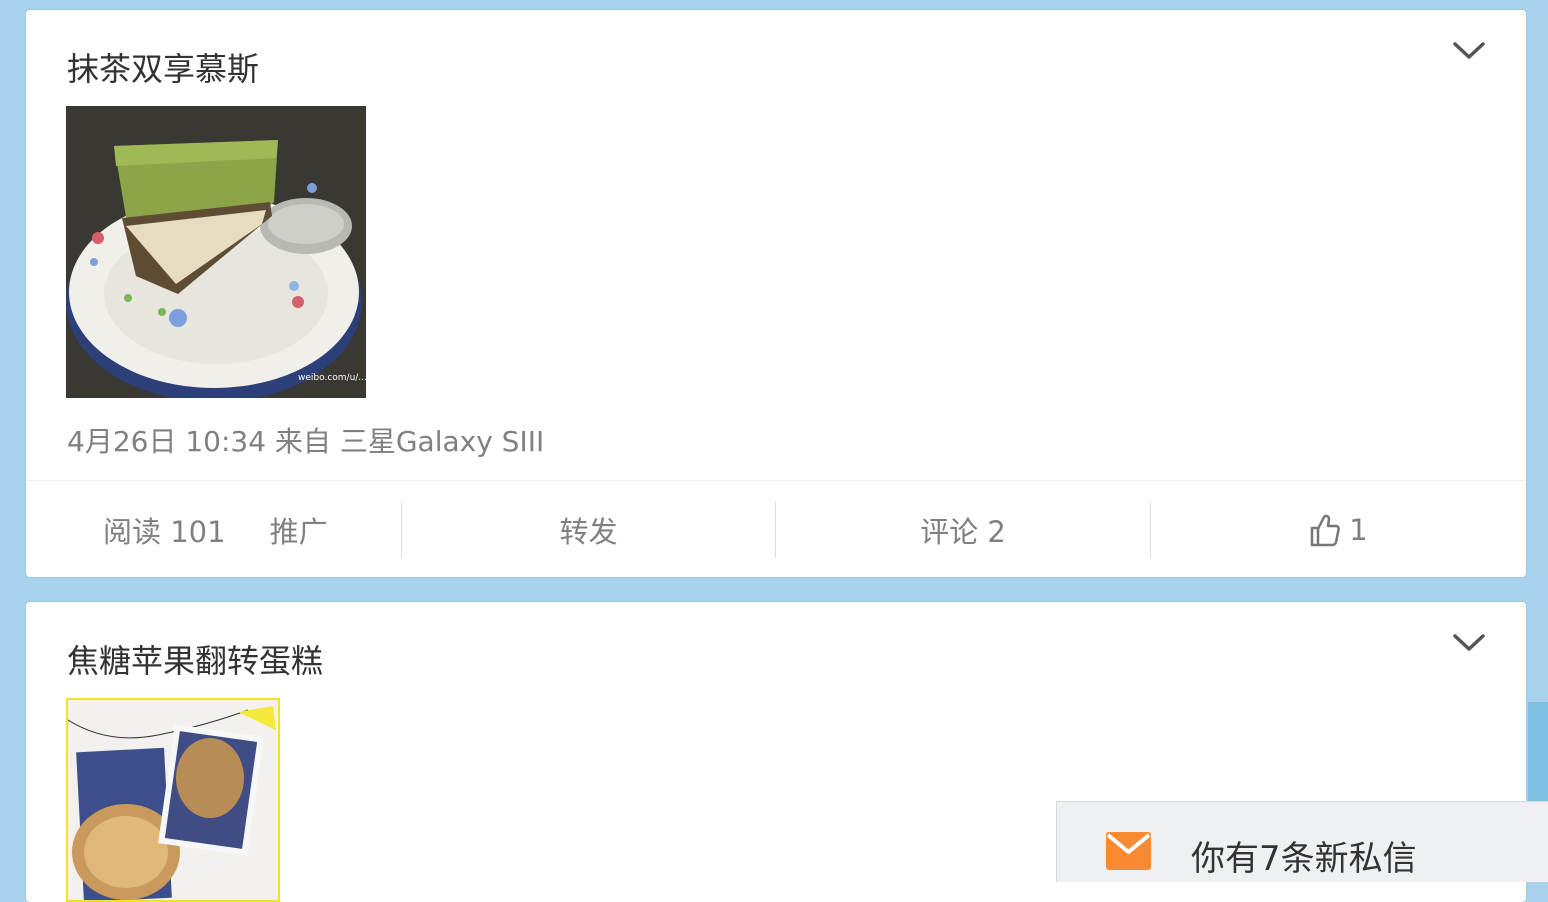 Image resolution: width=1548 pixels, height=902 pixels. What do you see at coordinates (163, 69) in the screenshot?
I see `post-title: 抹茶双享慕斯` at bounding box center [163, 69].